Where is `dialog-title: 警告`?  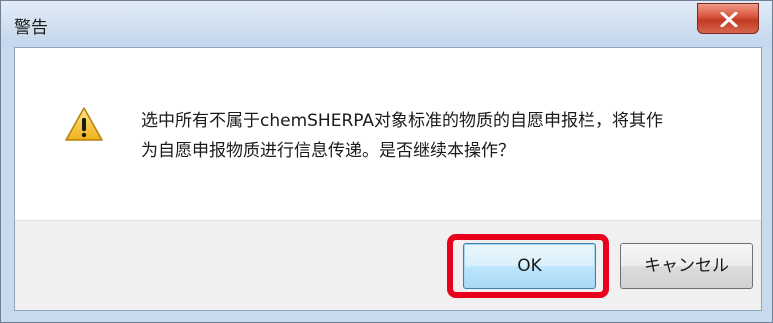 dialog-title: 警告 is located at coordinates (31, 28).